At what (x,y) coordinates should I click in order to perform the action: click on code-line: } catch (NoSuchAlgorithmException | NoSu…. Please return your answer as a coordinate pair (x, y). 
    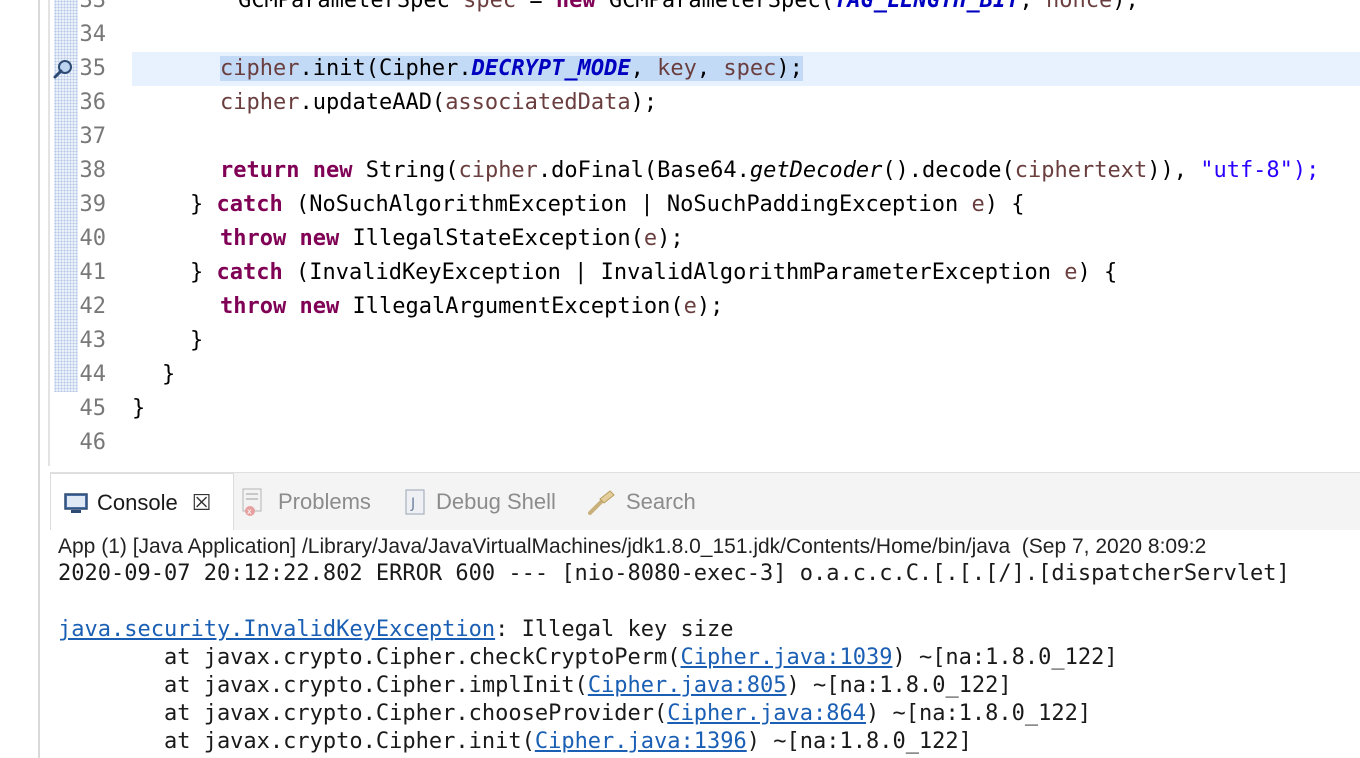
    Looking at the image, I should click on (607, 205).